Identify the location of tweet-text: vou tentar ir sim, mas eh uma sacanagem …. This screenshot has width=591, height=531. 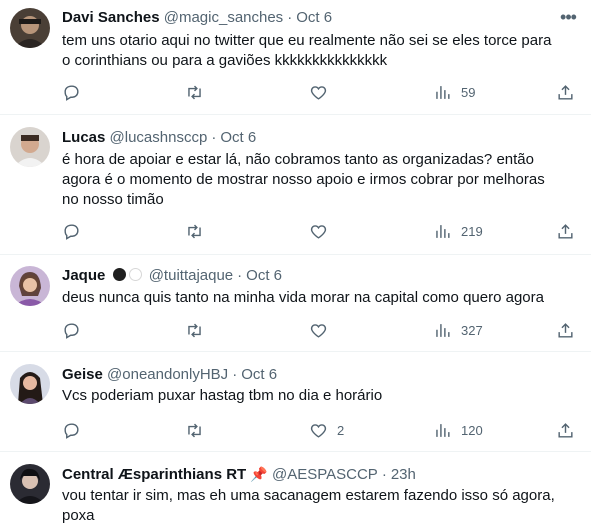
(308, 505).